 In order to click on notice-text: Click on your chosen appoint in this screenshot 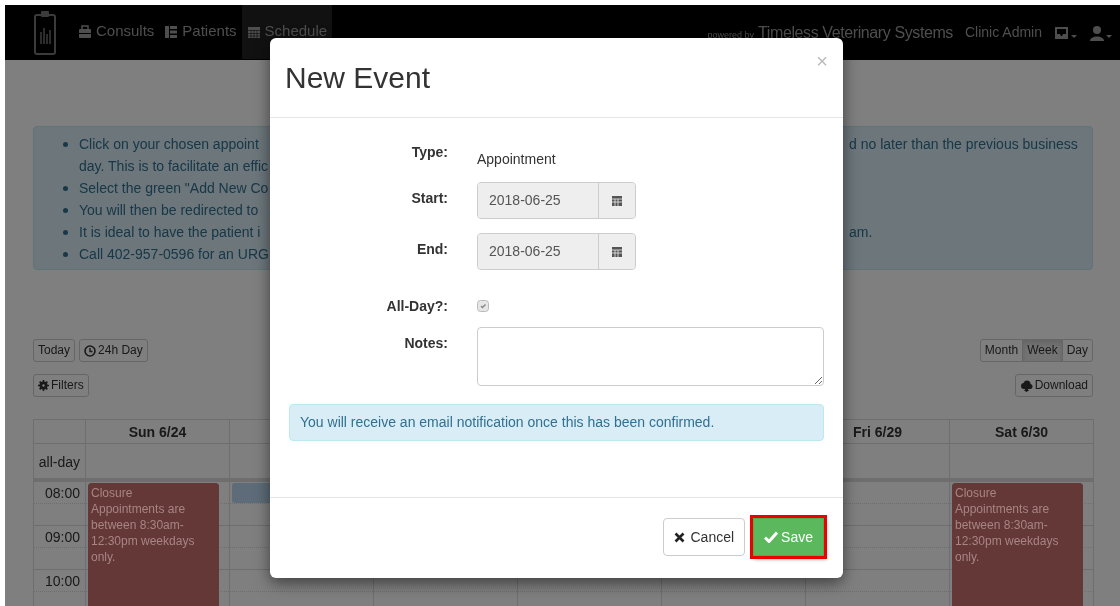, I will do `click(169, 144)`.